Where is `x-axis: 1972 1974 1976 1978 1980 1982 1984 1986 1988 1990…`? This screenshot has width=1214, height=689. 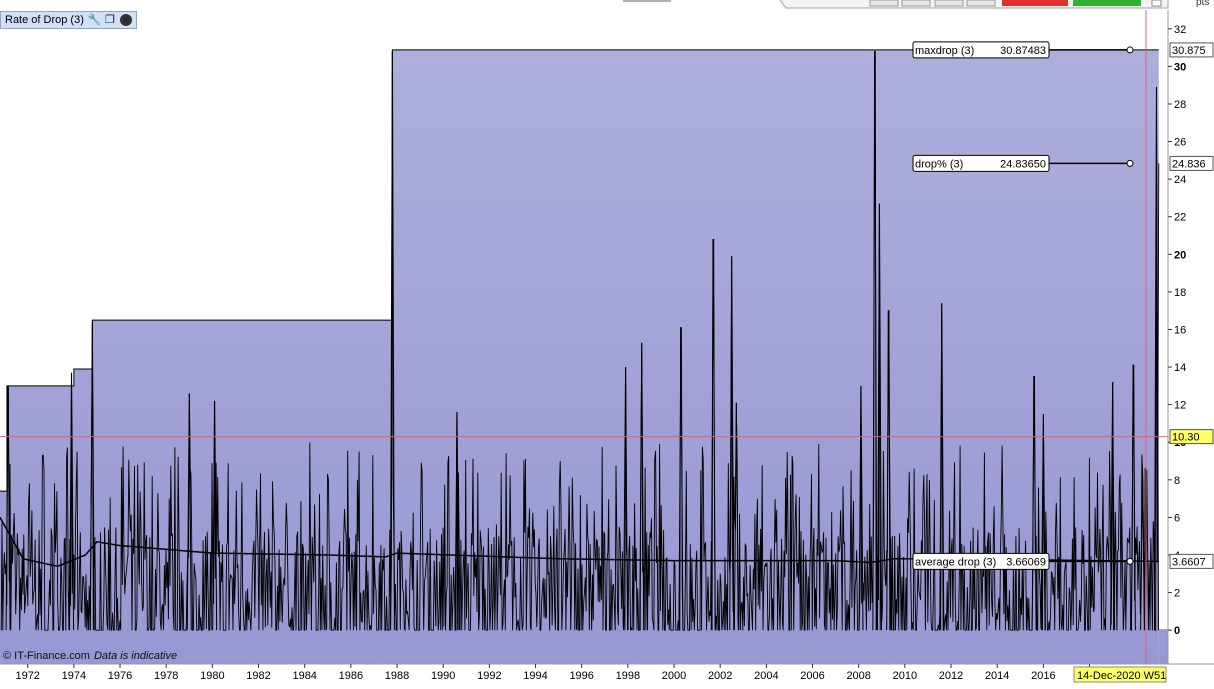
x-axis: 1972 1974 1976 1978 1980 1982 1984 1986 1988 1990… is located at coordinates (607, 676).